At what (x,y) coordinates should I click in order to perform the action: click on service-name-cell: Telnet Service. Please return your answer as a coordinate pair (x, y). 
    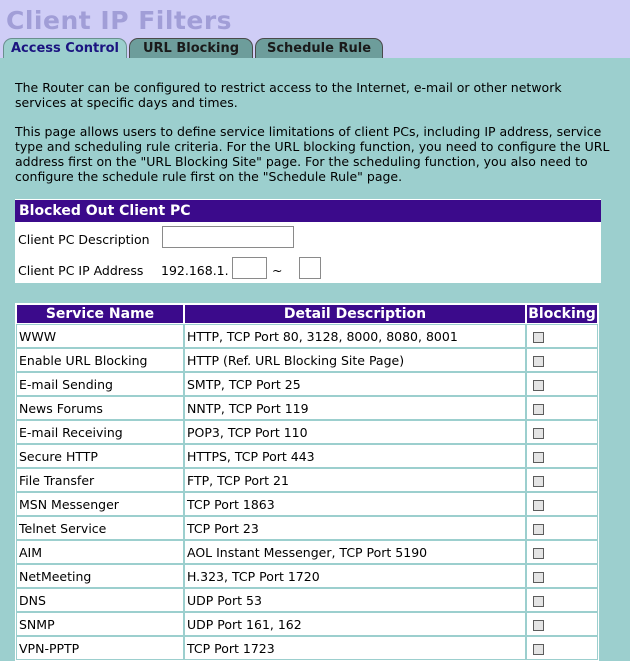
    Looking at the image, I should click on (100, 528).